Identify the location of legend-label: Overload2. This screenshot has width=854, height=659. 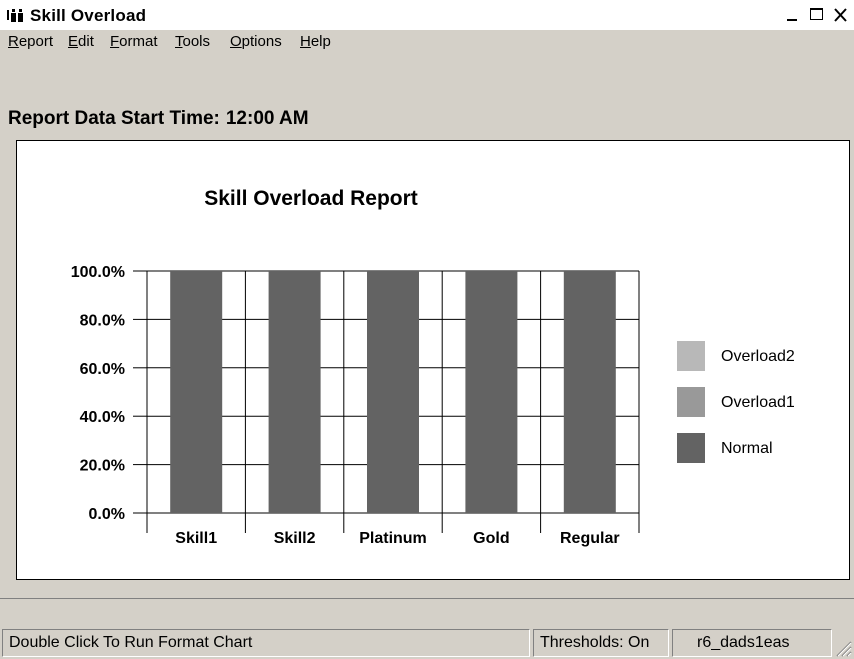
(758, 356).